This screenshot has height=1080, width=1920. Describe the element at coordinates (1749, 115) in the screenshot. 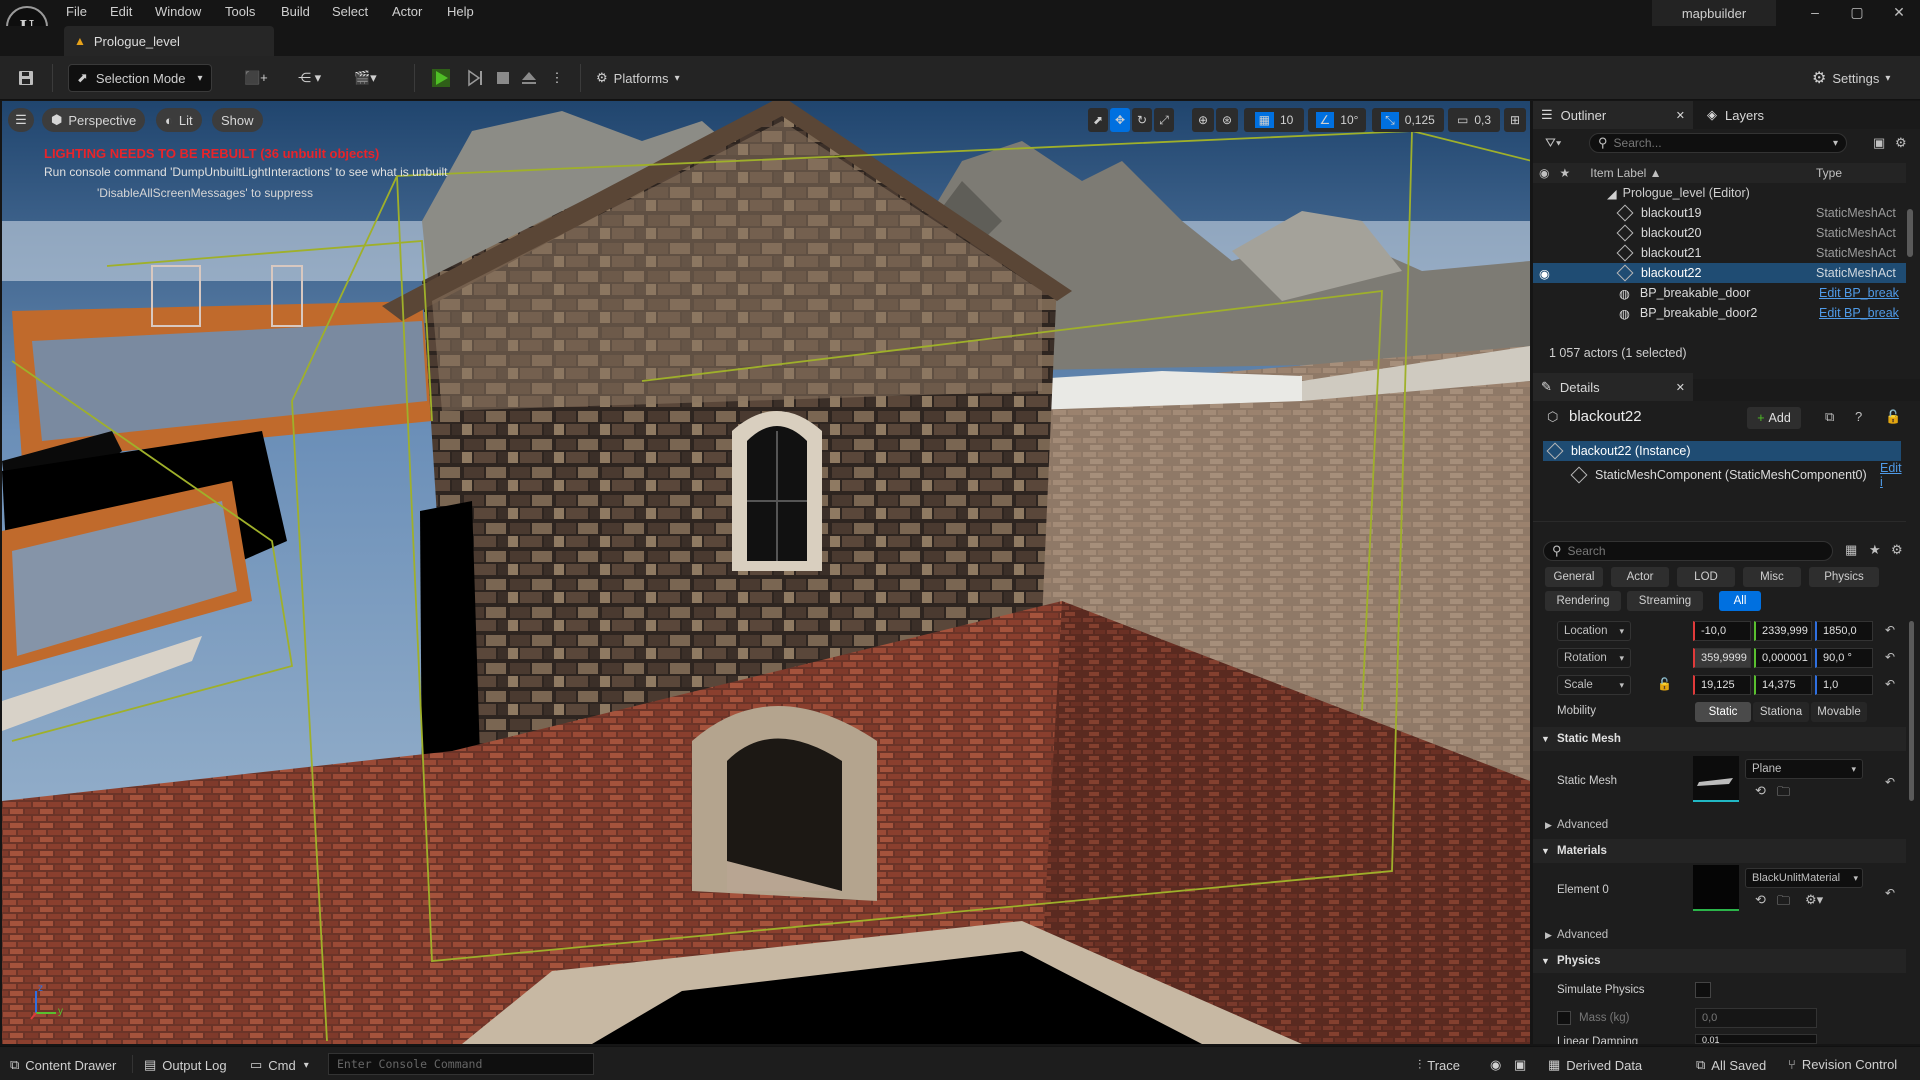

I see `tab-layers: ◈ Layers` at that location.